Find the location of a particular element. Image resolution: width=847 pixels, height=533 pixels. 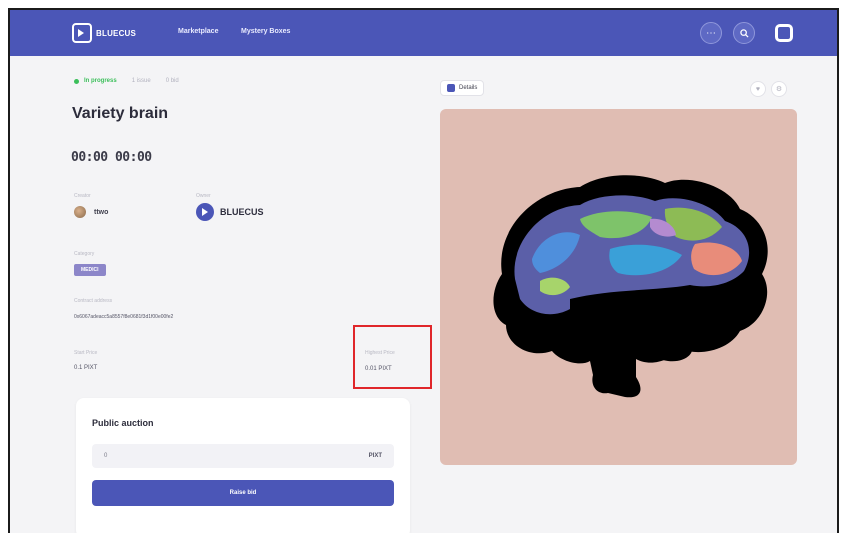

details-label: Details is located at coordinates (468, 88).